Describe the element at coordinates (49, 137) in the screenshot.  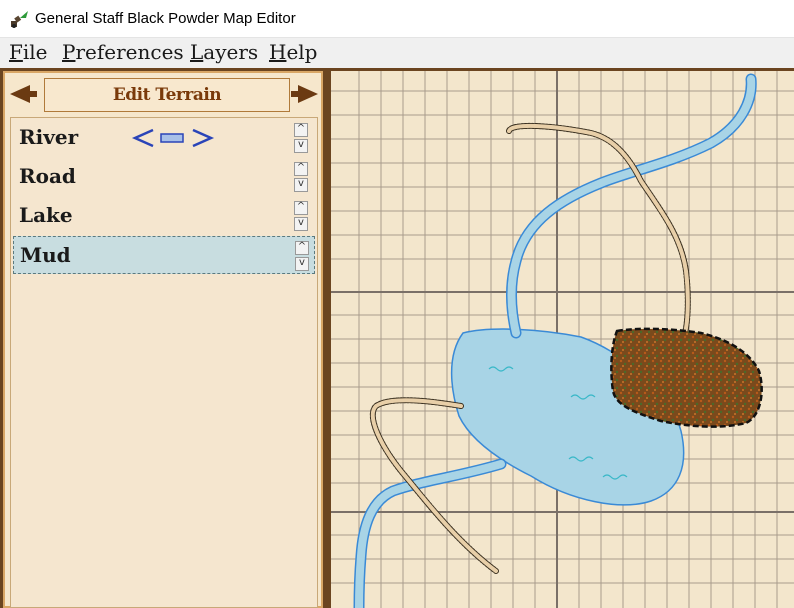
I see `terrain-label: River` at that location.